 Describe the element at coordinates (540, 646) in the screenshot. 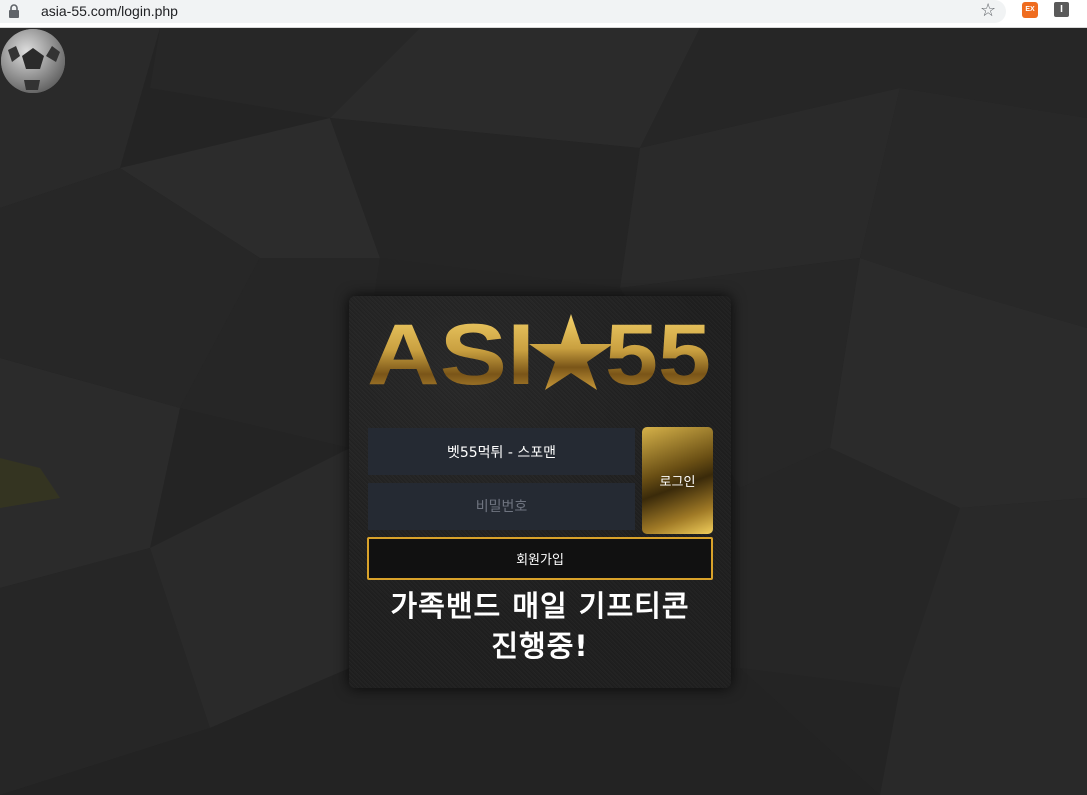

I see `promo-line-2: 진행중!` at that location.